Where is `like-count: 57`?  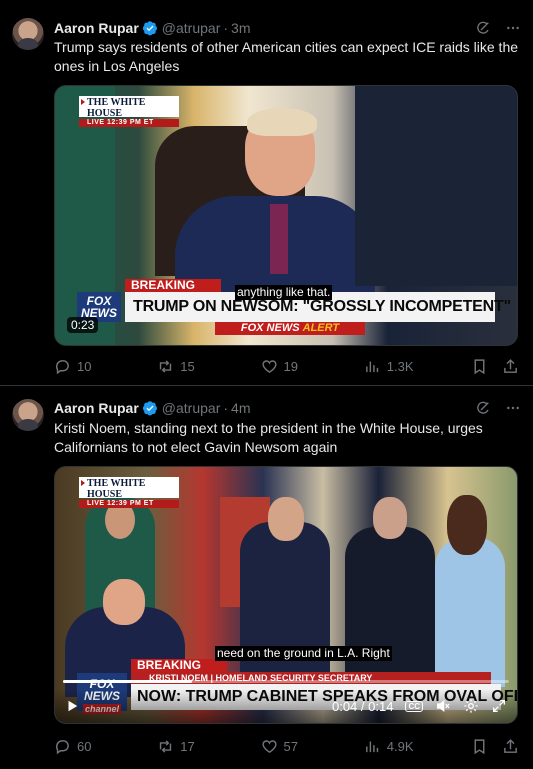 like-count: 57 is located at coordinates (290, 746).